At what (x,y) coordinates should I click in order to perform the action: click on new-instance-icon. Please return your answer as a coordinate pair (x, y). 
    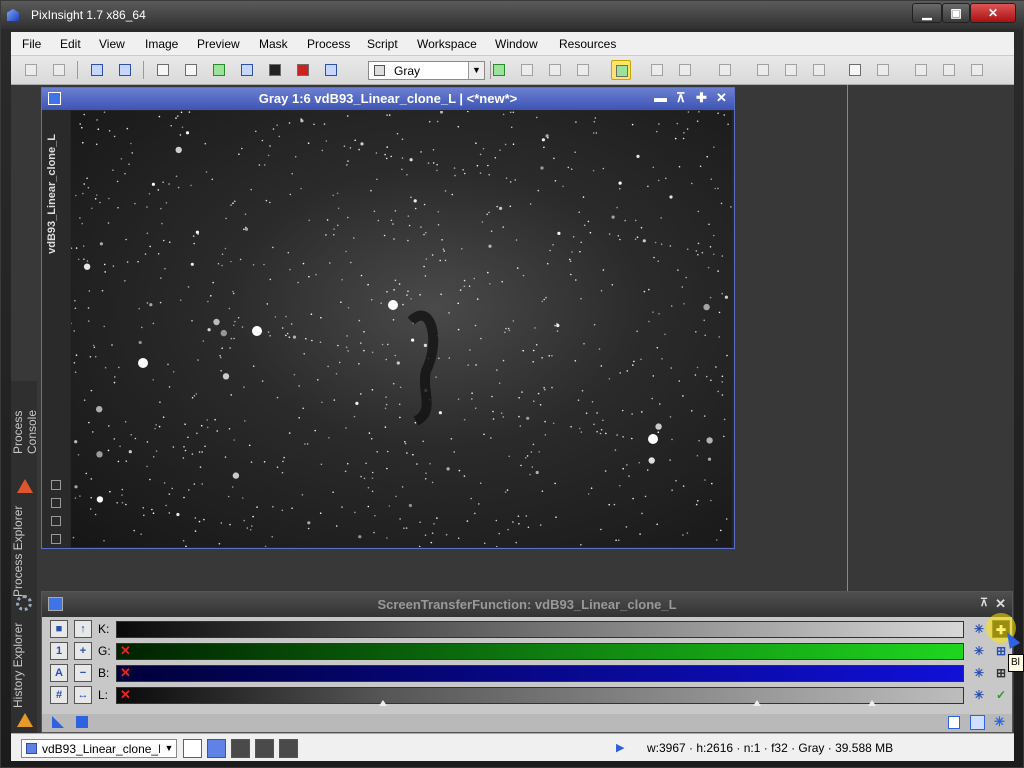
    Looking at the image, I should click on (58, 722).